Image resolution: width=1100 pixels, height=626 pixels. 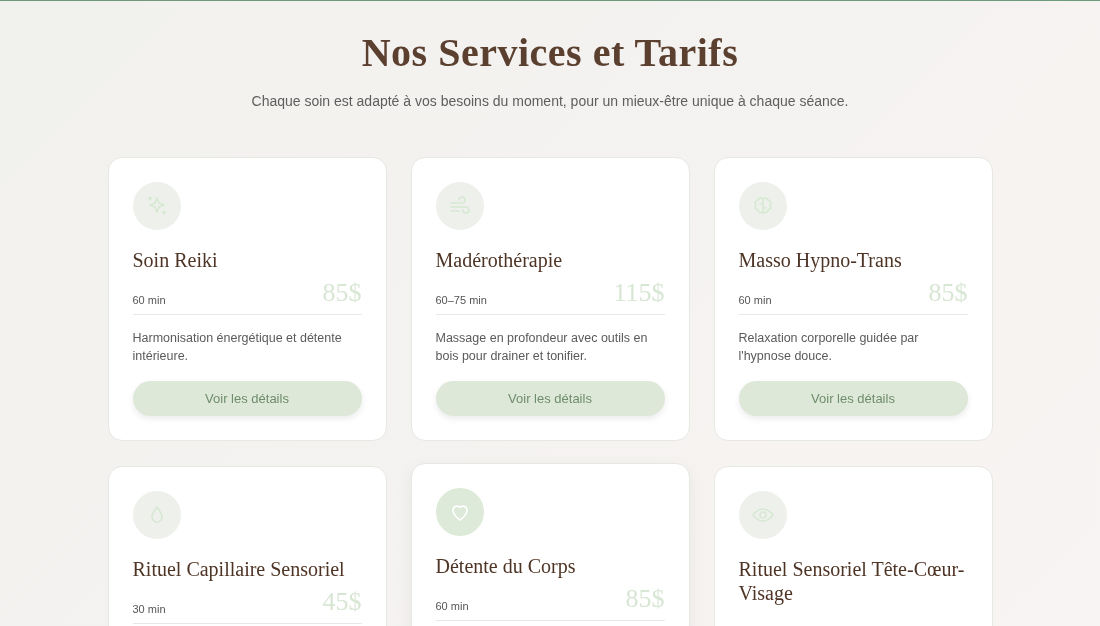 What do you see at coordinates (237, 347) in the screenshot?
I see `service-description: Harmonisation énergétique et détente intérieure.` at bounding box center [237, 347].